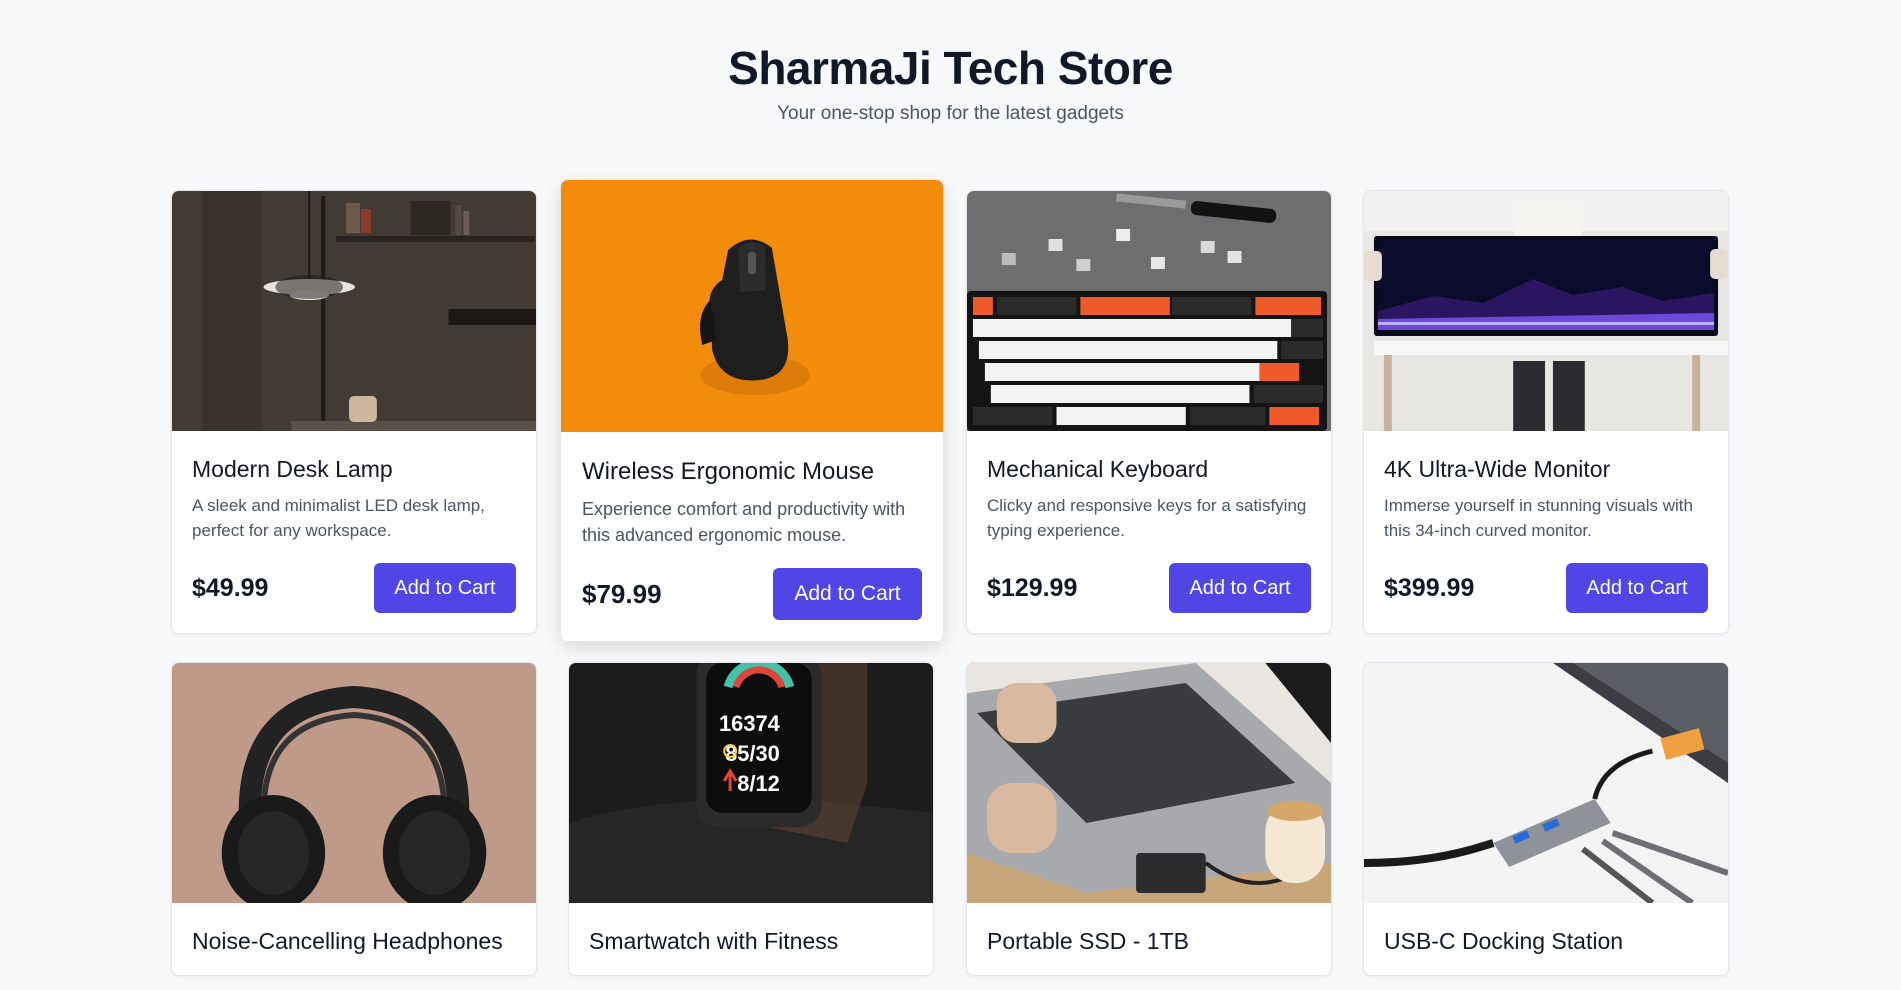 Image resolution: width=1901 pixels, height=990 pixels. I want to click on product-info: Smartwatch with Fitness, so click(751, 939).